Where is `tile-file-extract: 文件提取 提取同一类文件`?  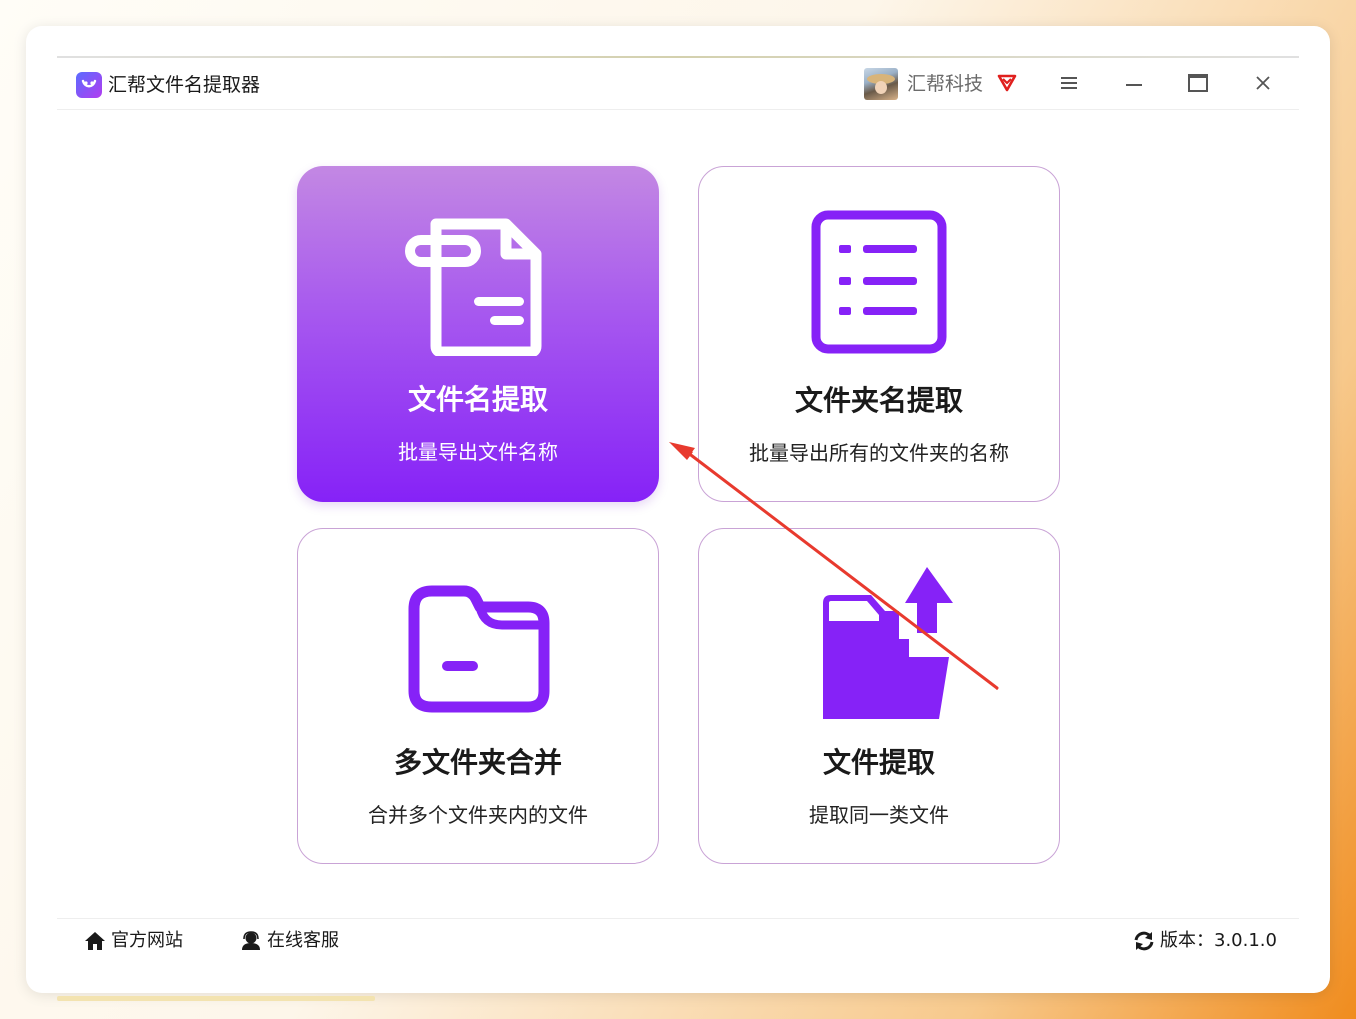
tile-file-extract: 文件提取 提取同一类文件 is located at coordinates (879, 696).